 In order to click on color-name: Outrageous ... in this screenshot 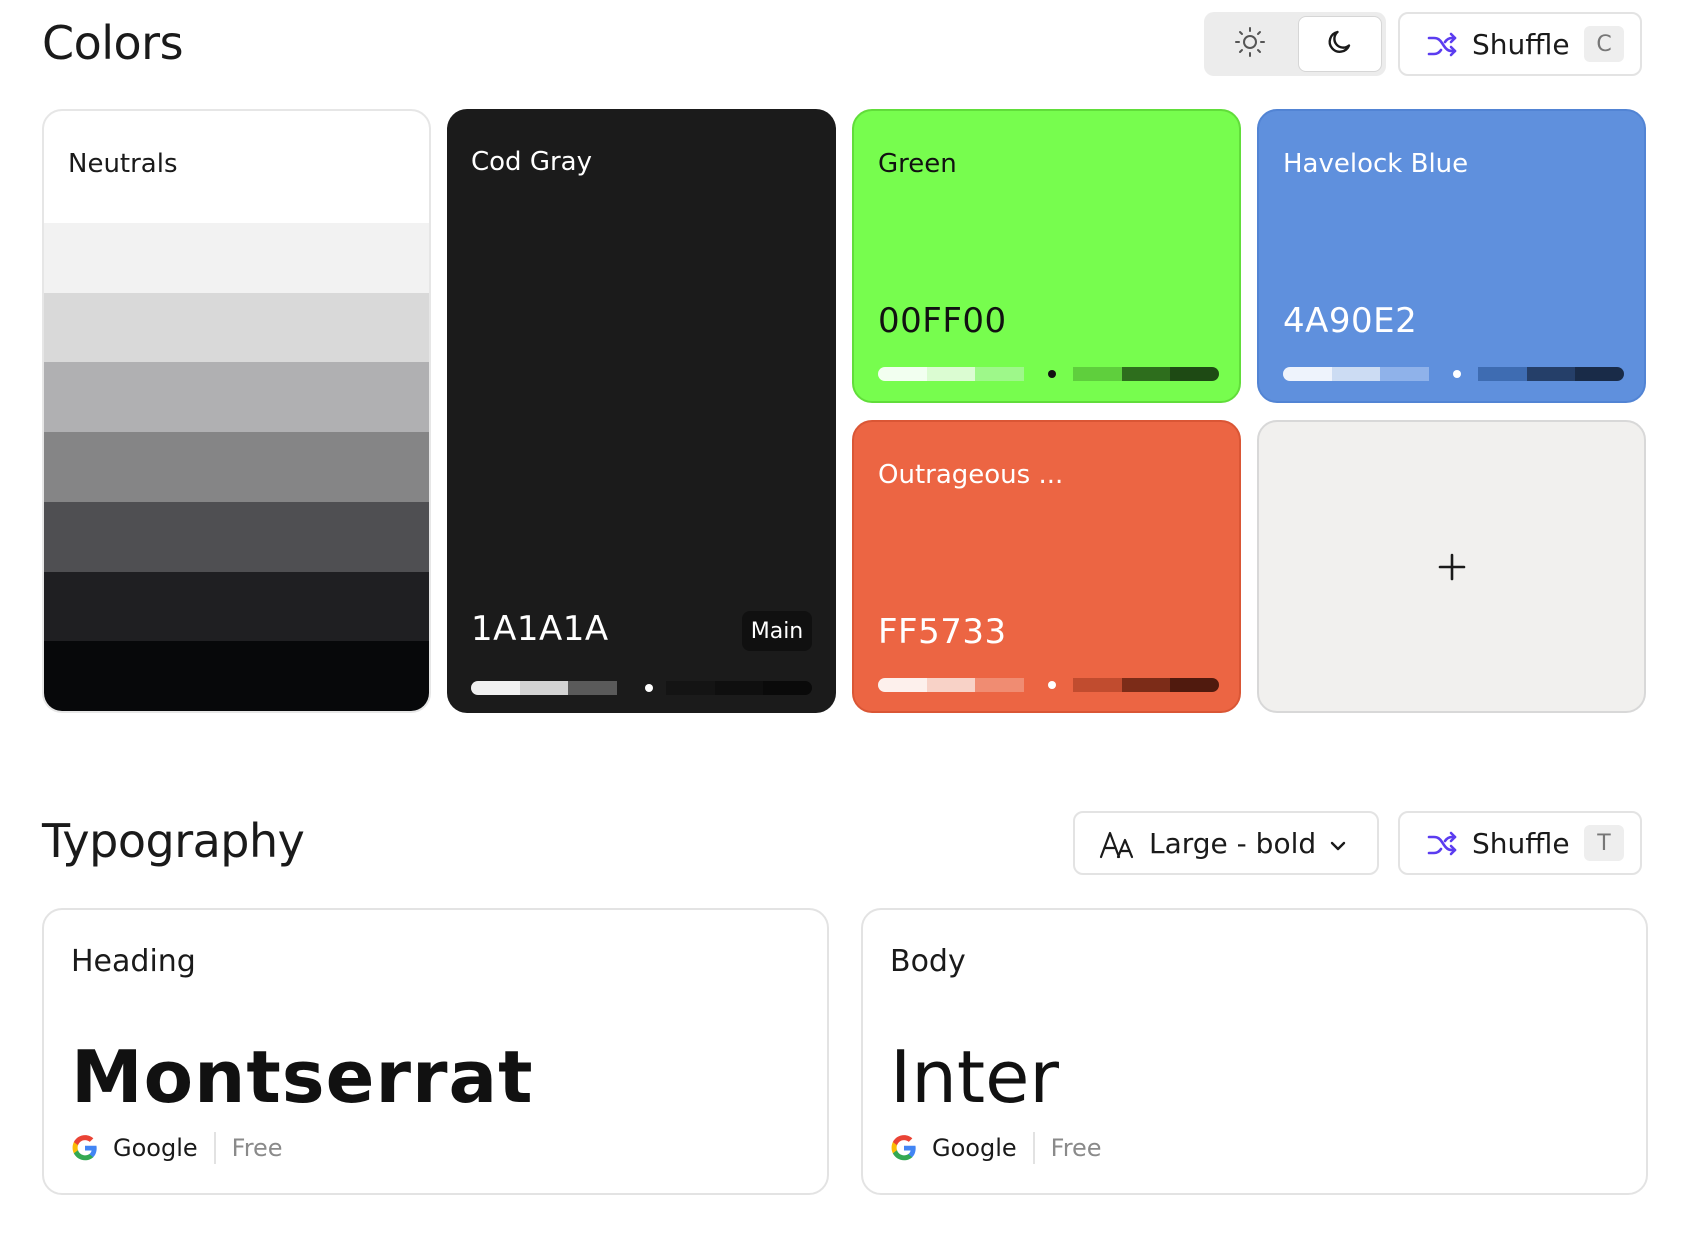, I will do `click(971, 475)`.